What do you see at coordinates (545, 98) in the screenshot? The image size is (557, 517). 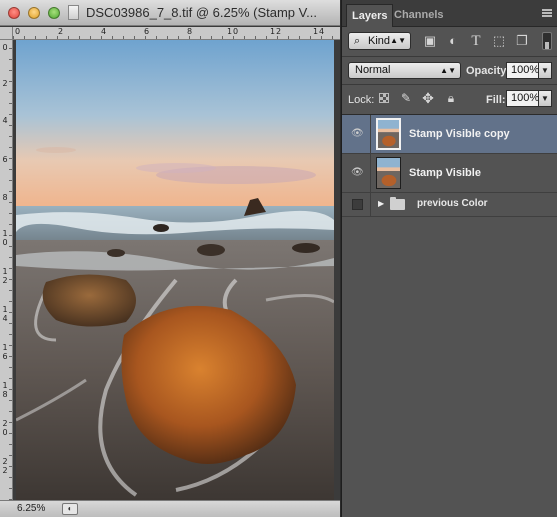 I see `fill-dropdown-arrow: ▼` at bounding box center [545, 98].